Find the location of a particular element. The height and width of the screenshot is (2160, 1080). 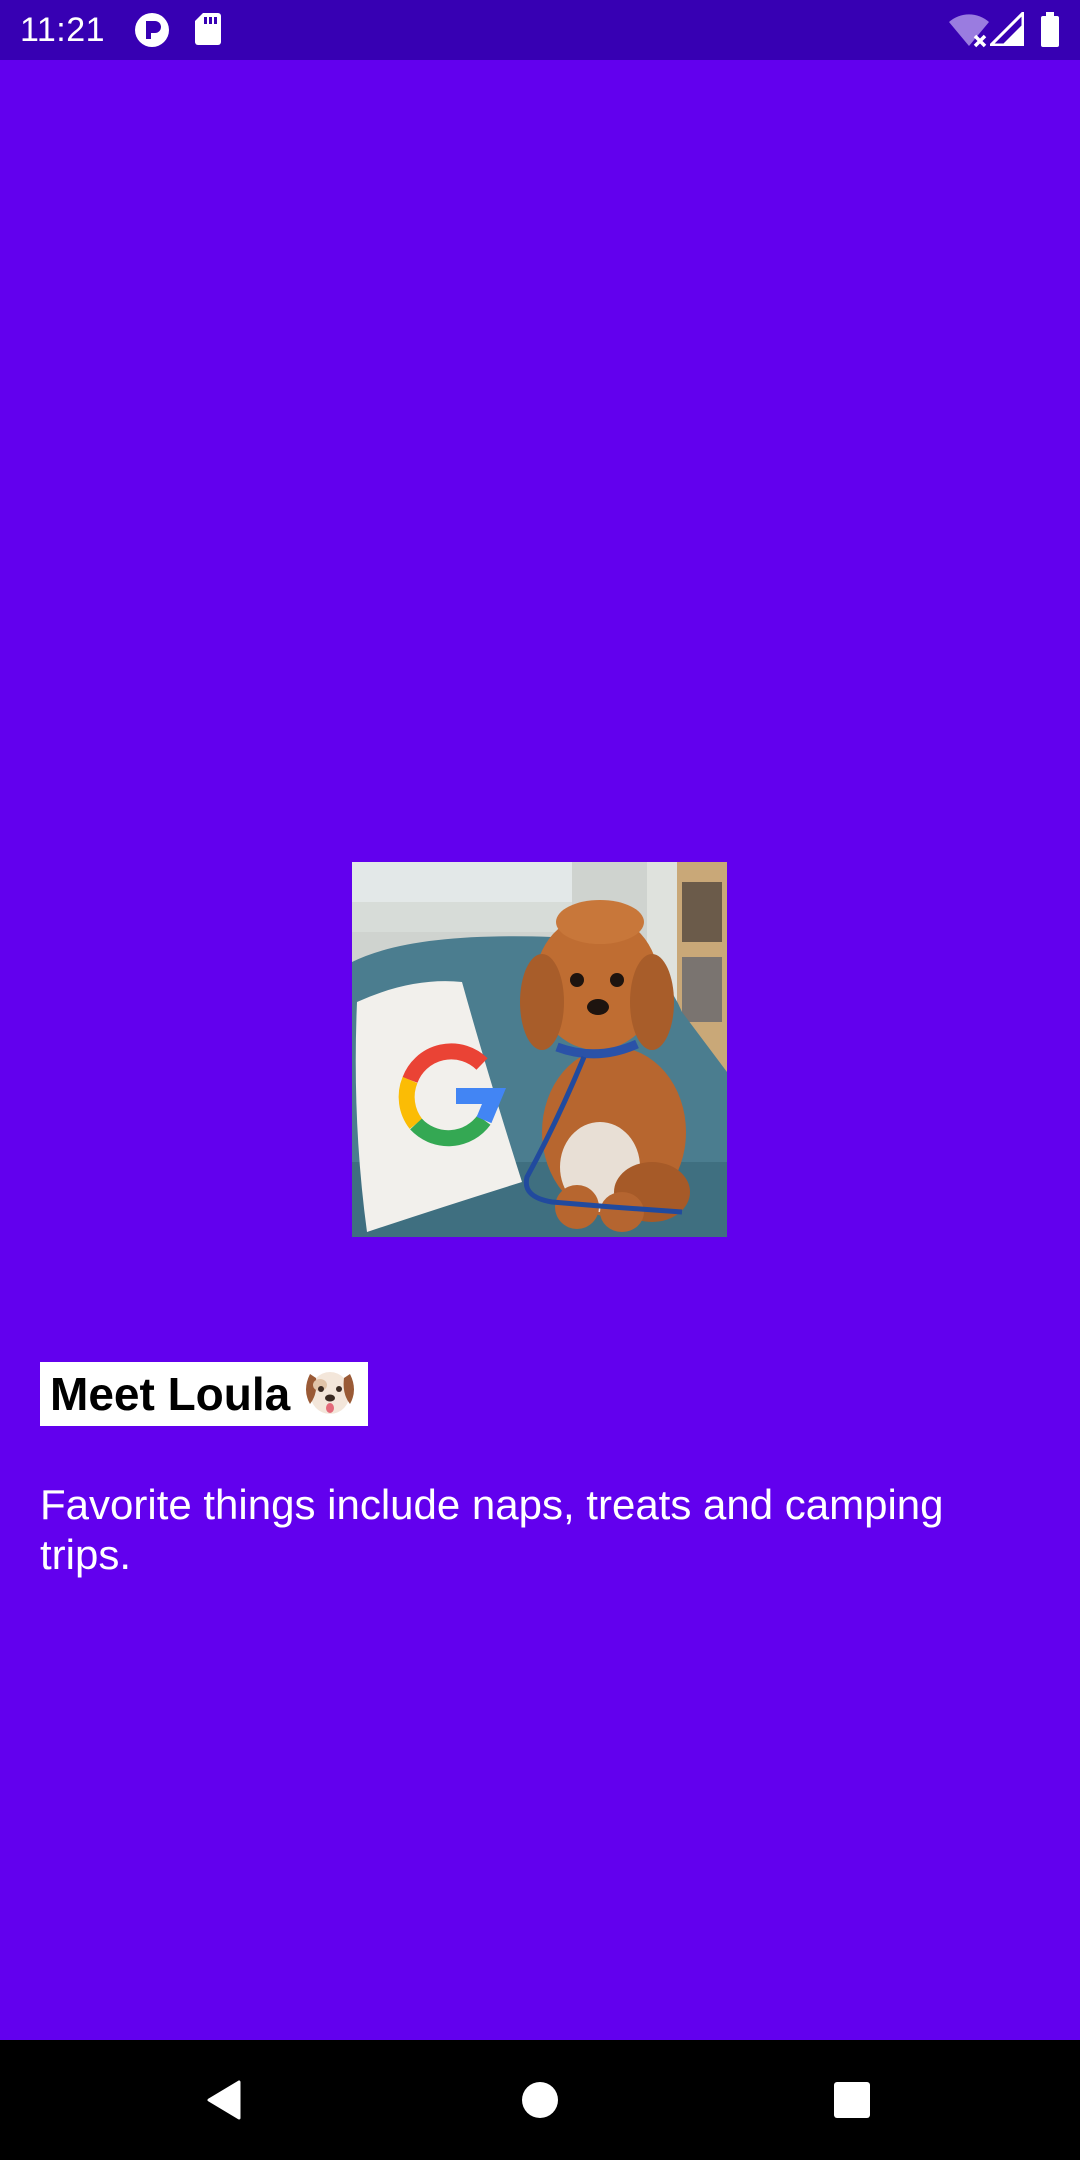

title-card: Meet Loula is located at coordinates (204, 1394).